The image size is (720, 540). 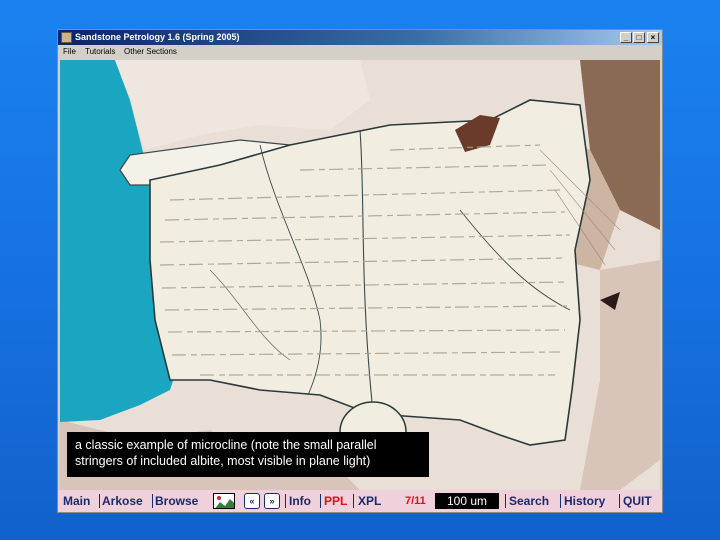 I want to click on menu-file: File, so click(x=69, y=52).